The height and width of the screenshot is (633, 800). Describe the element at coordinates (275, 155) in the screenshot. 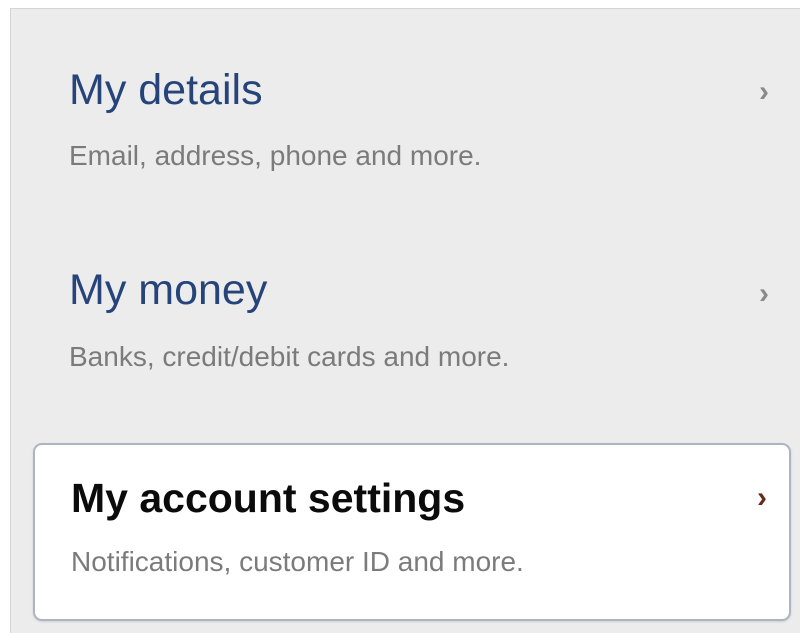

I see `nav-item-description: Email, address, phone and more.` at that location.